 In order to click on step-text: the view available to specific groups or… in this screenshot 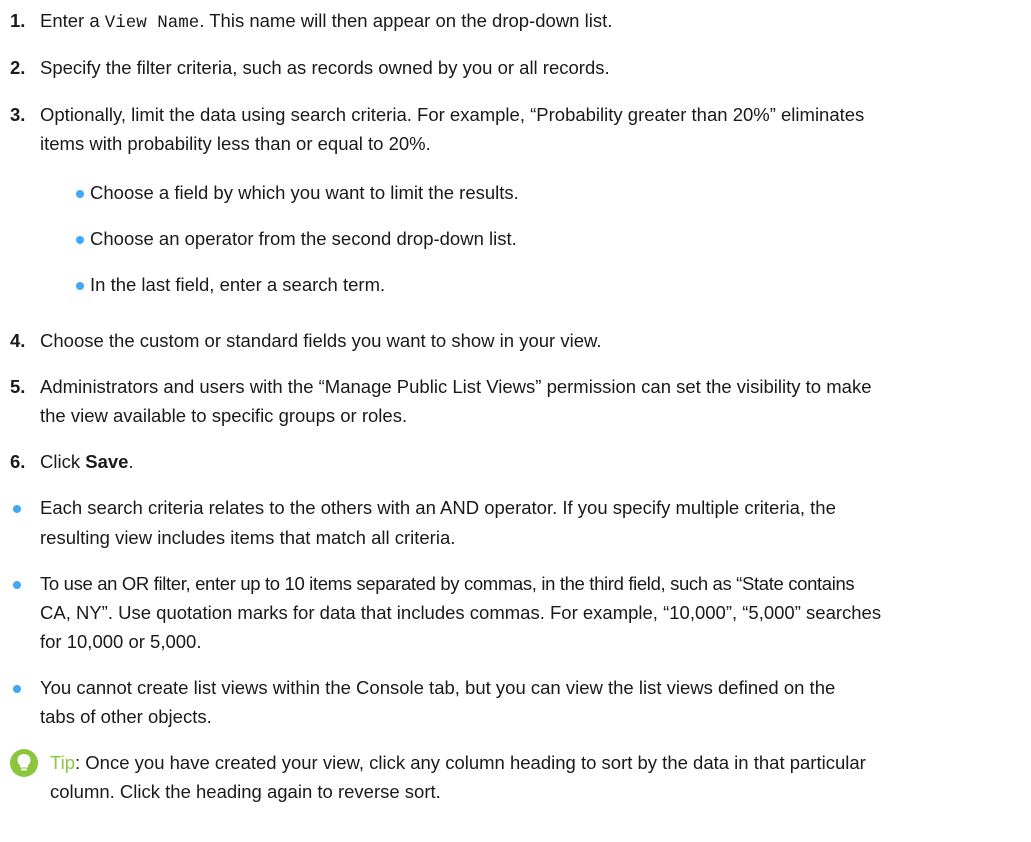, I will do `click(224, 415)`.